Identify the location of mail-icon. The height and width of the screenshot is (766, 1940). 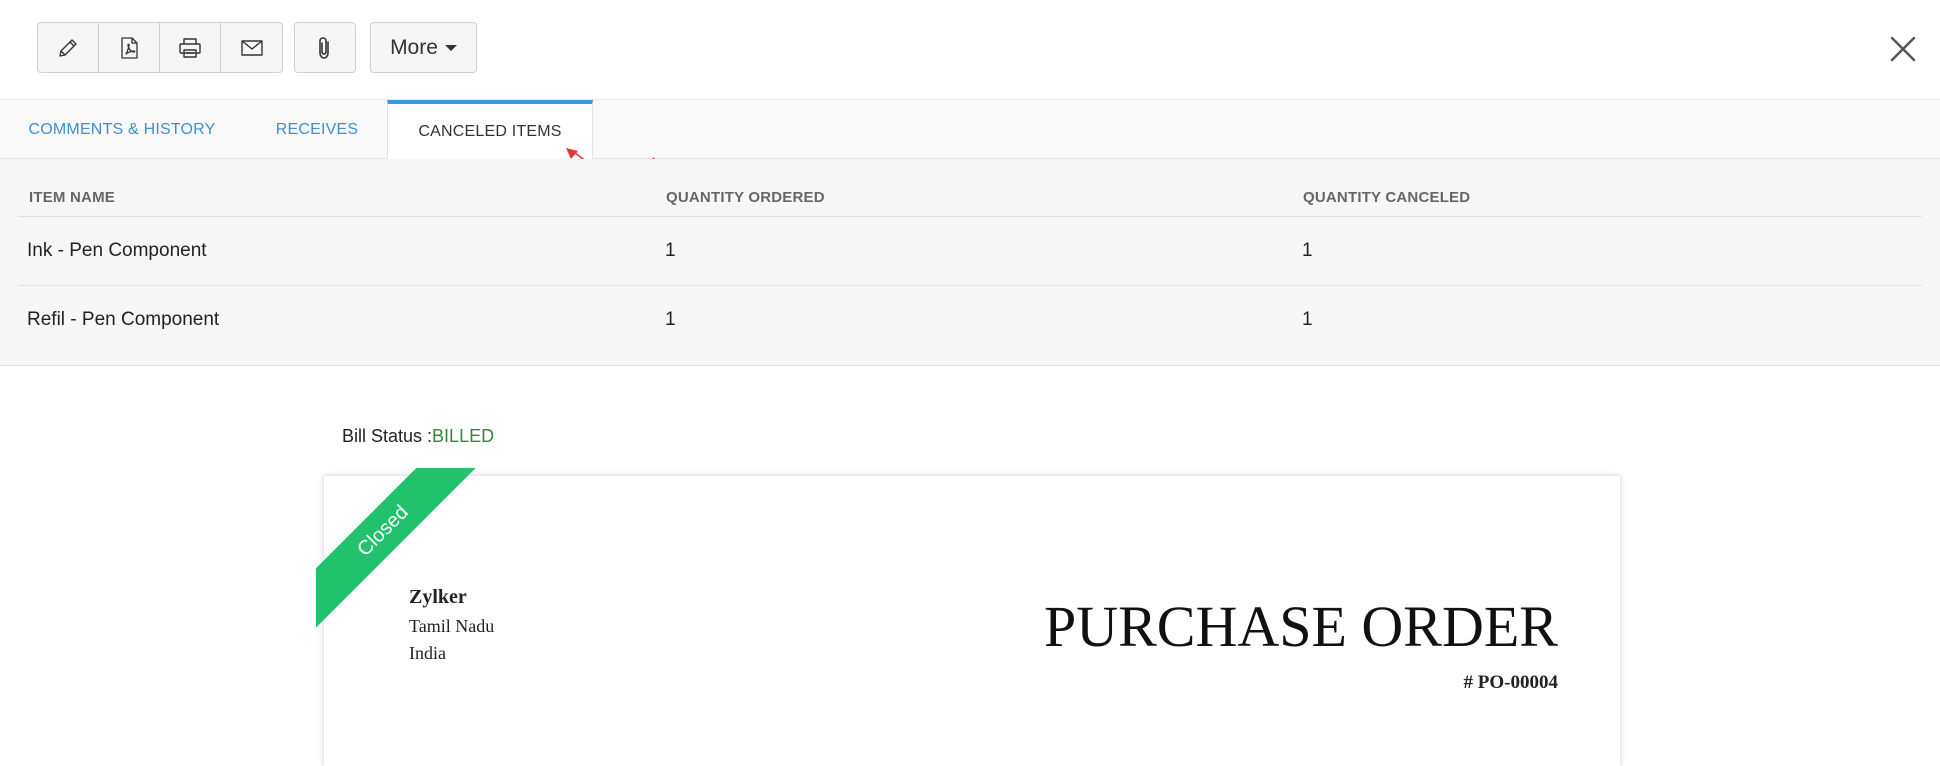
(251, 47).